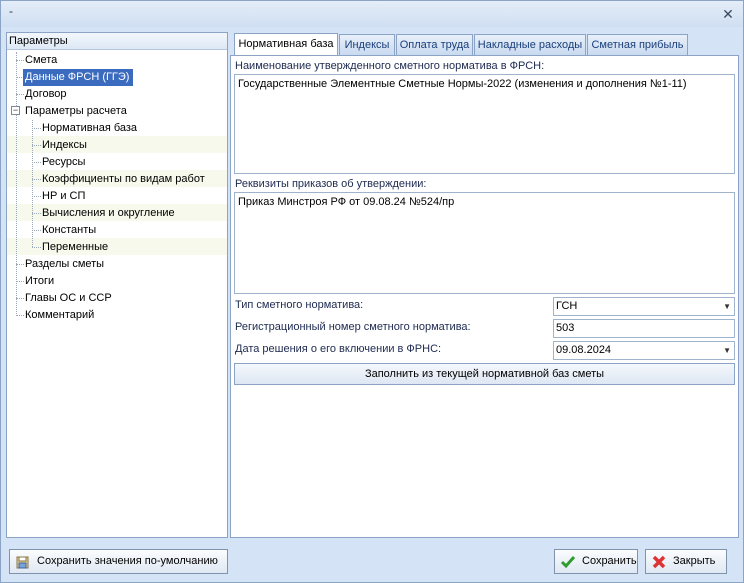  I want to click on tree-item-totals: Итоги, so click(40, 281).